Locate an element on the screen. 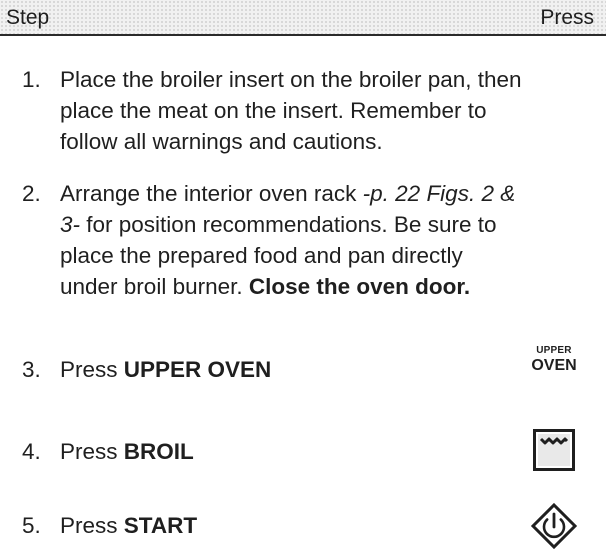  upper-oven-key-big-label: OVEN is located at coordinates (554, 365).